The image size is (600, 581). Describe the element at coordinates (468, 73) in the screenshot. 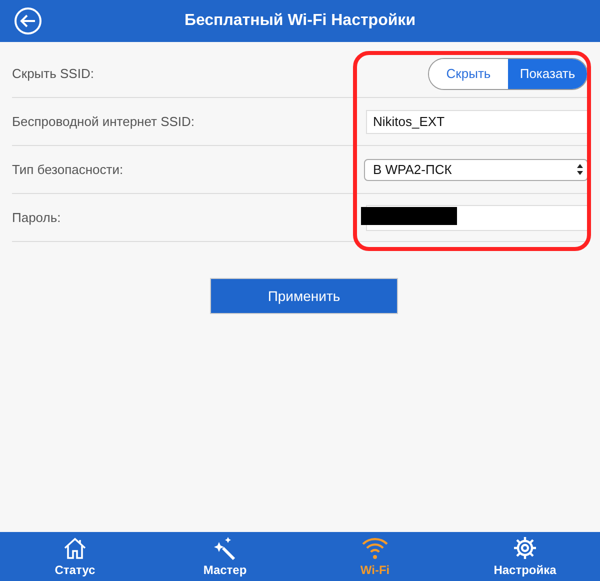

I see `toggle-option: Скрыть` at that location.